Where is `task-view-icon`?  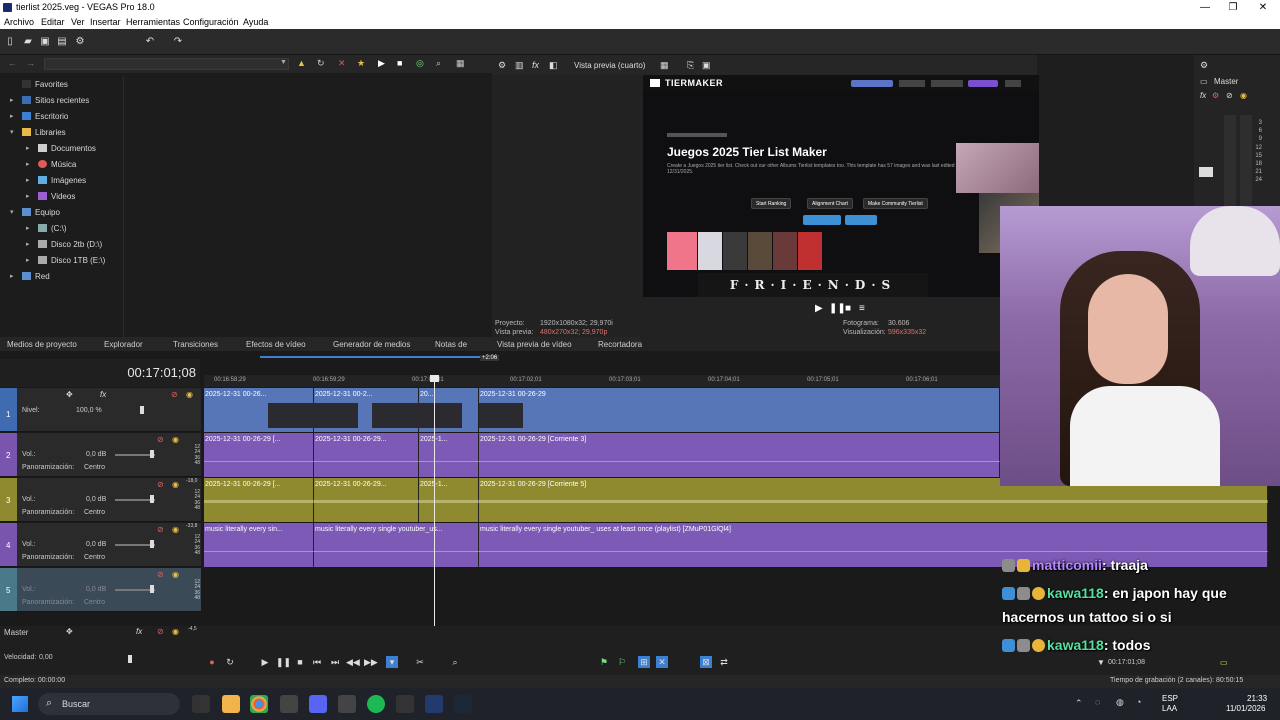 task-view-icon is located at coordinates (201, 704).